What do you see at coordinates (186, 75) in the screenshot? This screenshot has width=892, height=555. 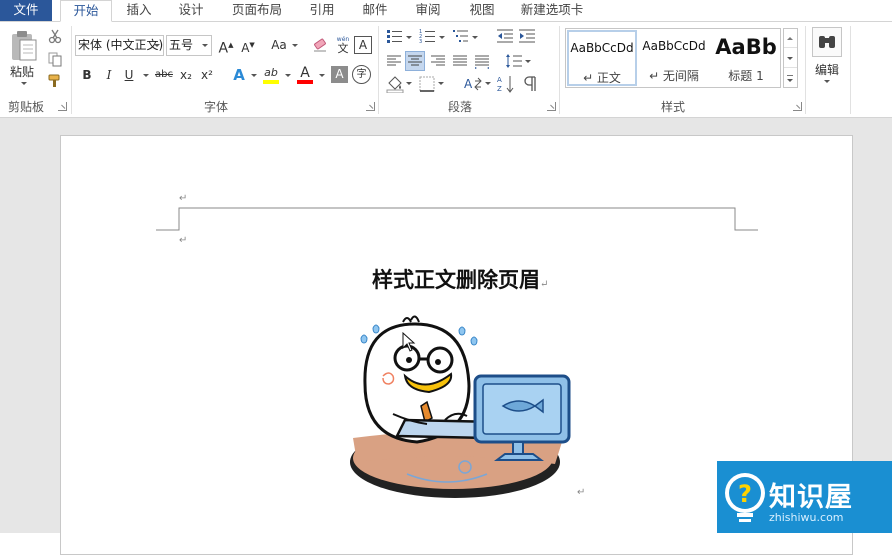 I see `subscript-button: x₂` at bounding box center [186, 75].